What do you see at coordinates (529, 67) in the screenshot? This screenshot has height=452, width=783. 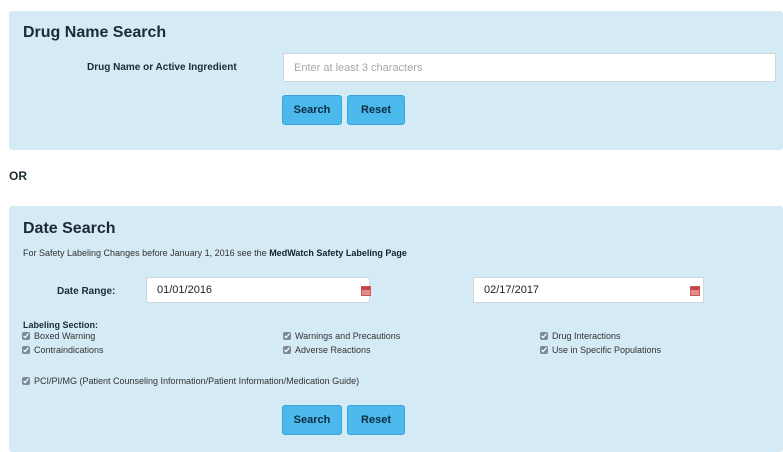 I see `drug-name-input` at bounding box center [529, 67].